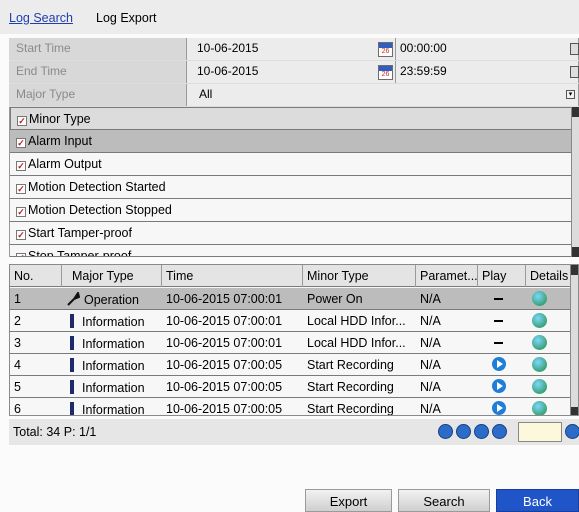 The height and width of the screenshot is (512, 579). What do you see at coordinates (574, 340) in the screenshot?
I see `results-scrollbar` at bounding box center [574, 340].